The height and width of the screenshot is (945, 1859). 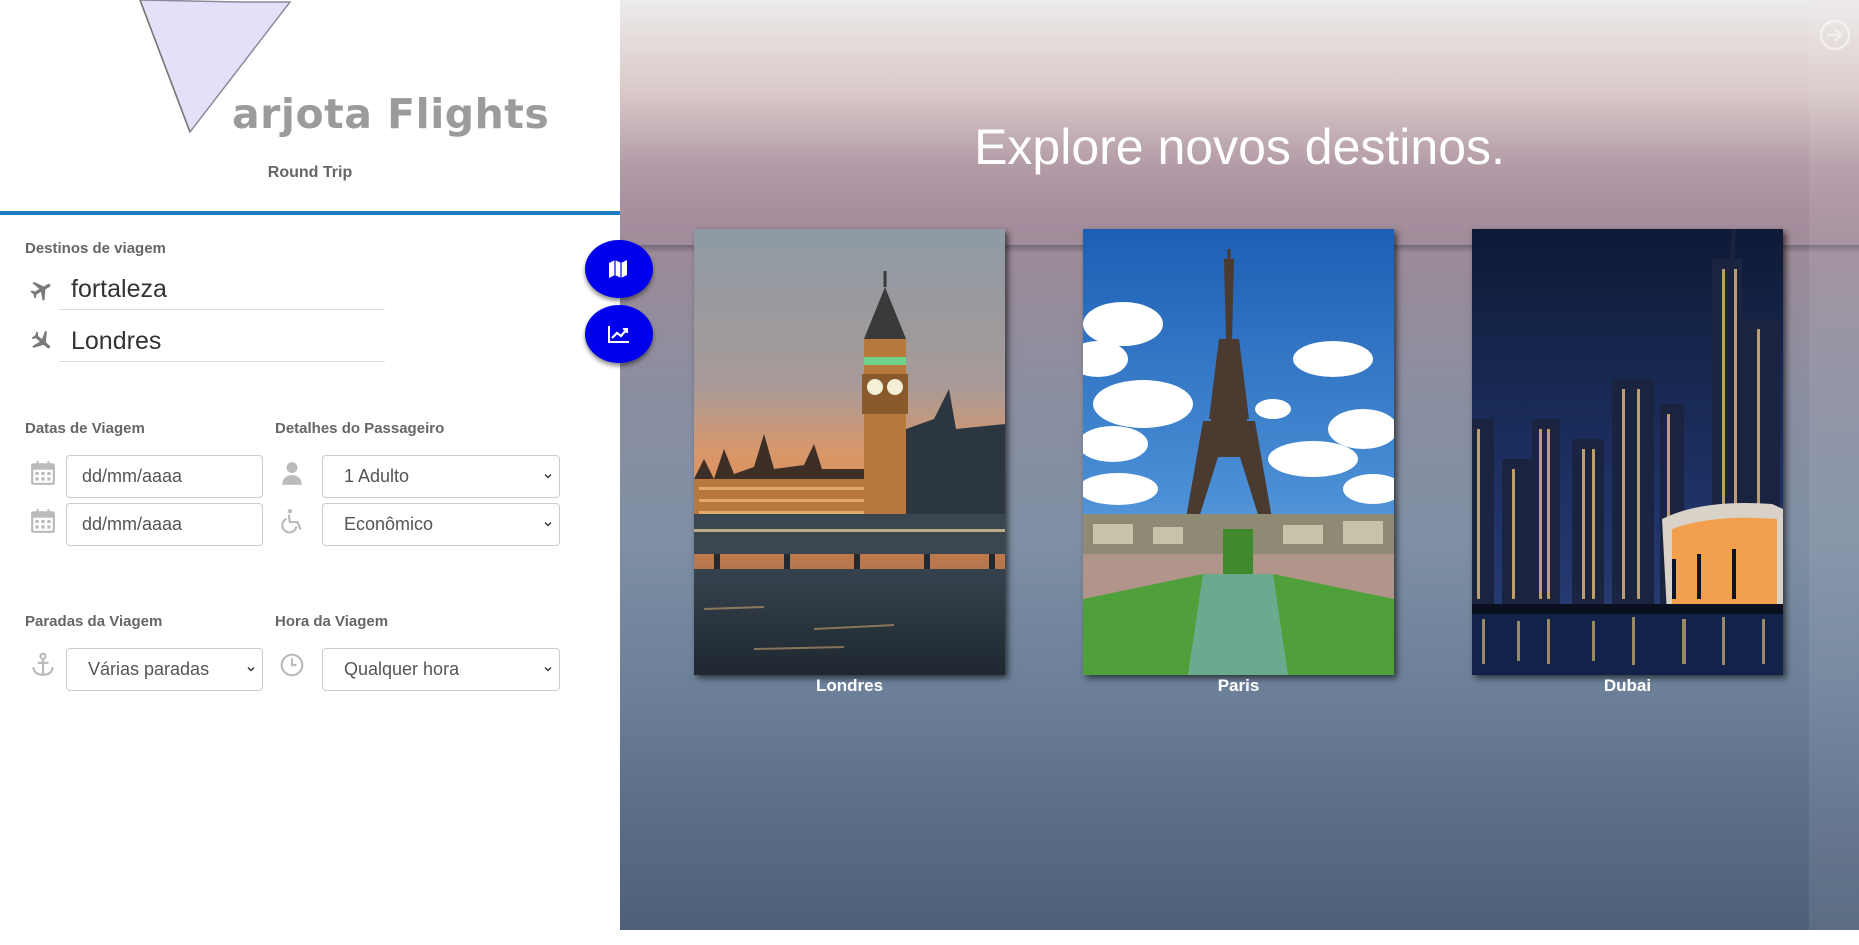 I want to click on destination-card-paris, so click(x=1238, y=452).